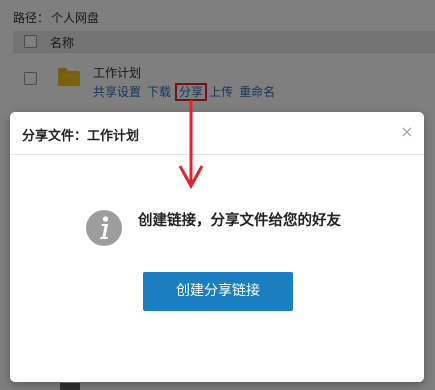 This screenshot has width=435, height=390. I want to click on dialog-header: 分享文件：工作计划 ×, so click(217, 133).